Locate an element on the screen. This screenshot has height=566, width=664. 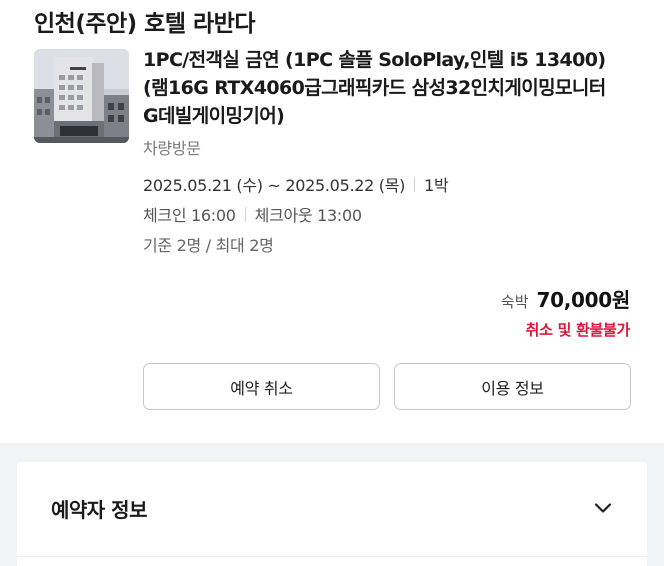
chevron-down-icon is located at coordinates (603, 508).